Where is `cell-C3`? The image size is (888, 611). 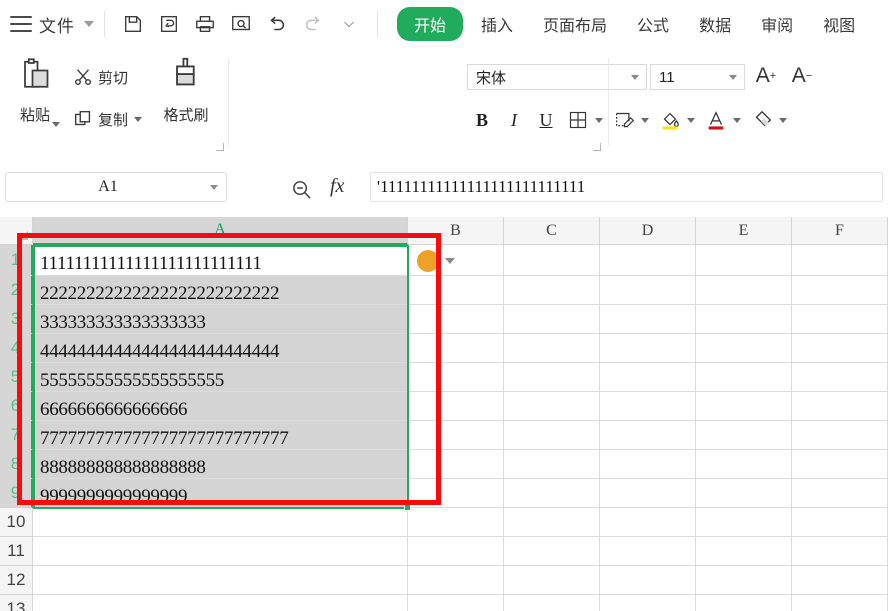
cell-C3 is located at coordinates (552, 319).